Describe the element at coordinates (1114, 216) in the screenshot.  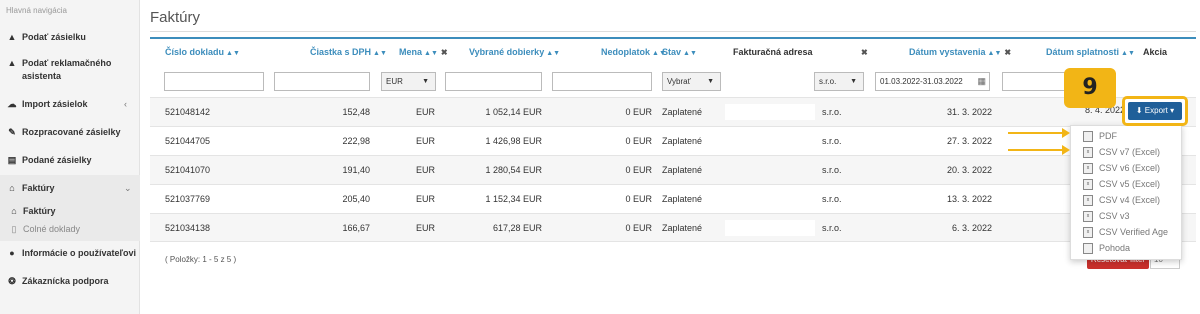
I see `option-label: CSV v3` at that location.